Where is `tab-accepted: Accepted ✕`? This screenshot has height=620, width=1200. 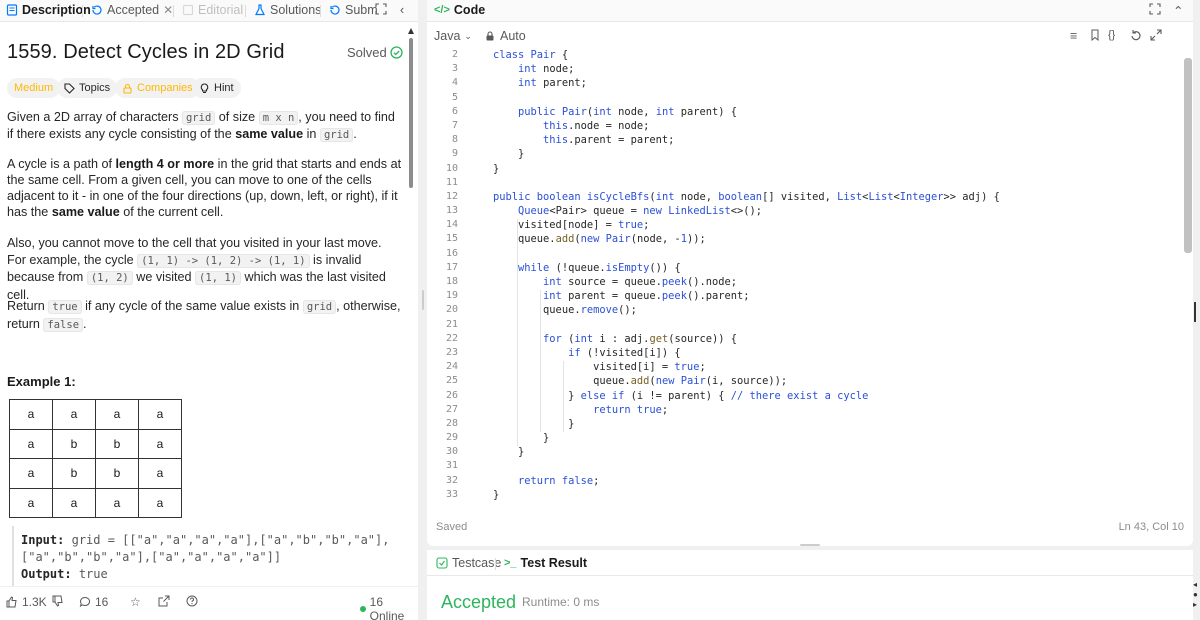
tab-accepted: Accepted ✕ is located at coordinates (132, 10).